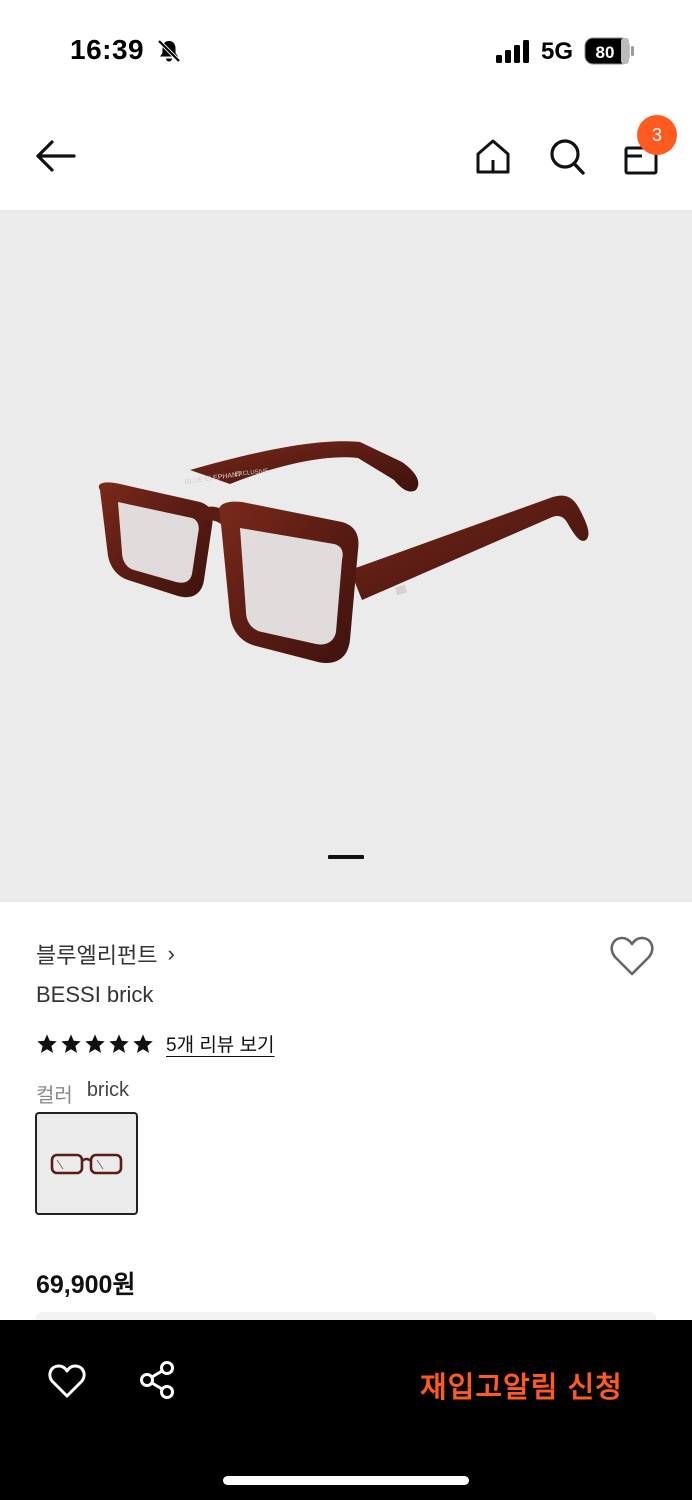  I want to click on reviews-link: 5개 리뷰 보기, so click(220, 1043).